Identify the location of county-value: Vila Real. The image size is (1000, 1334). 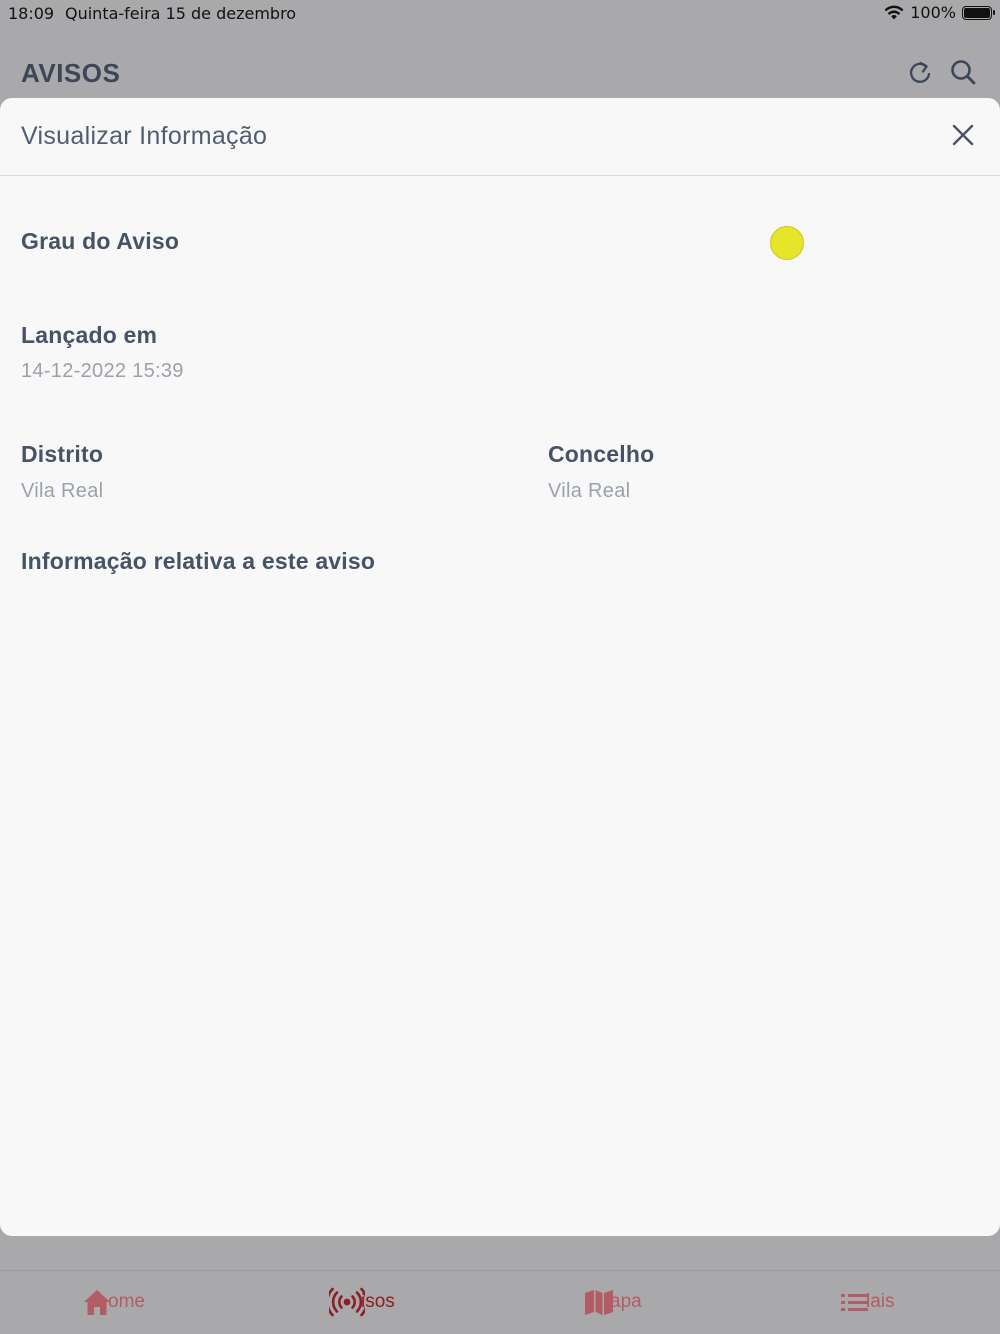
(589, 491).